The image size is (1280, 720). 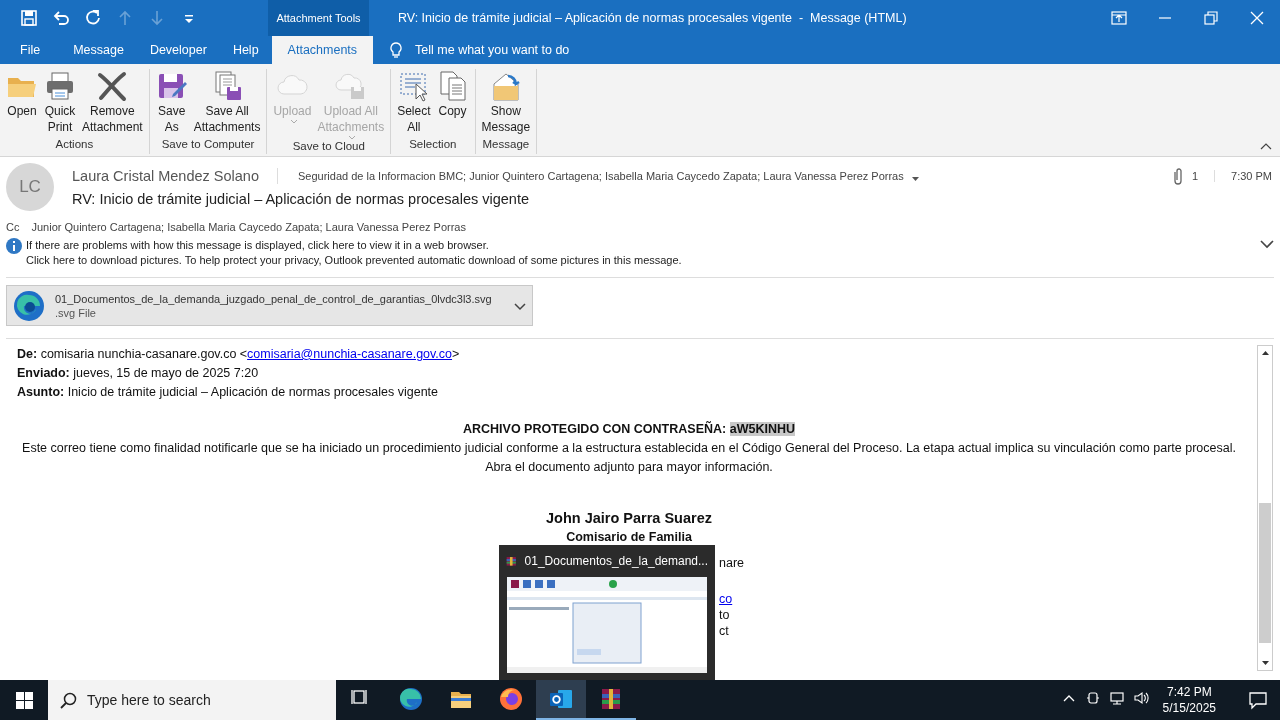 What do you see at coordinates (24, 700) in the screenshot?
I see `windows-logo-icon` at bounding box center [24, 700].